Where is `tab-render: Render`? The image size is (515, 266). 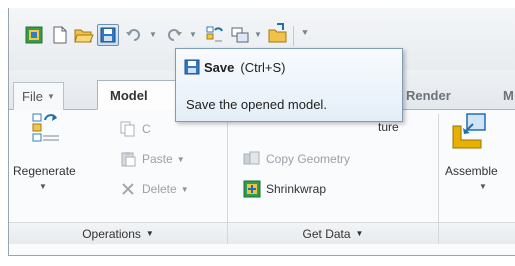 tab-render: Render is located at coordinates (428, 95).